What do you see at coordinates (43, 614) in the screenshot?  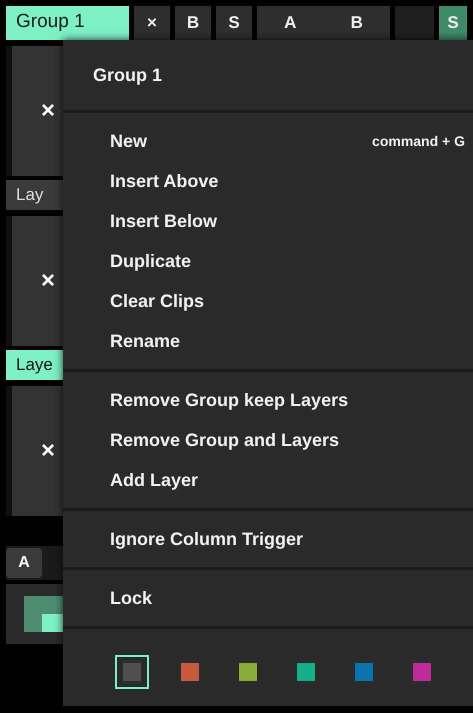 I see `clip-thumbnail-icon` at bounding box center [43, 614].